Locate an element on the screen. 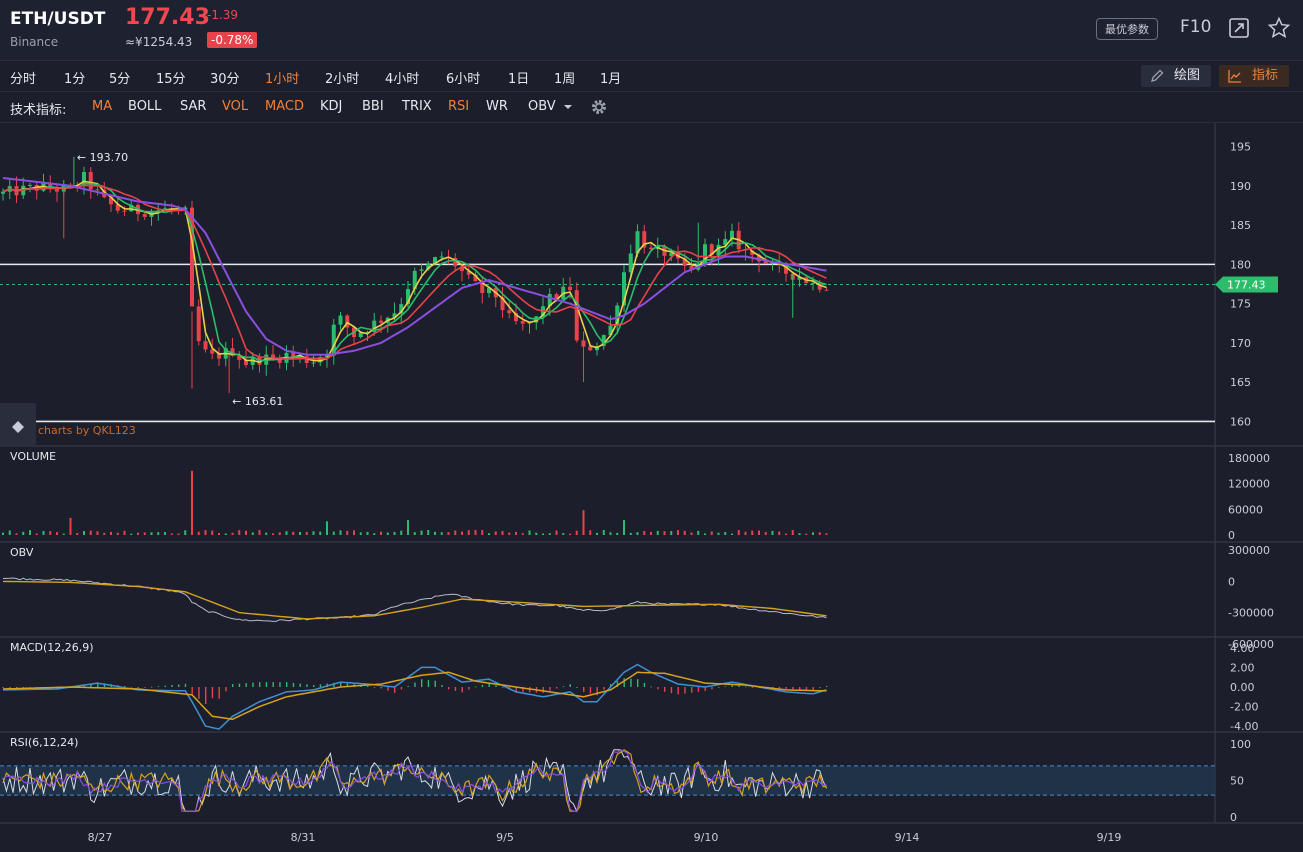  timeframe-tab: 1月 is located at coordinates (610, 77).